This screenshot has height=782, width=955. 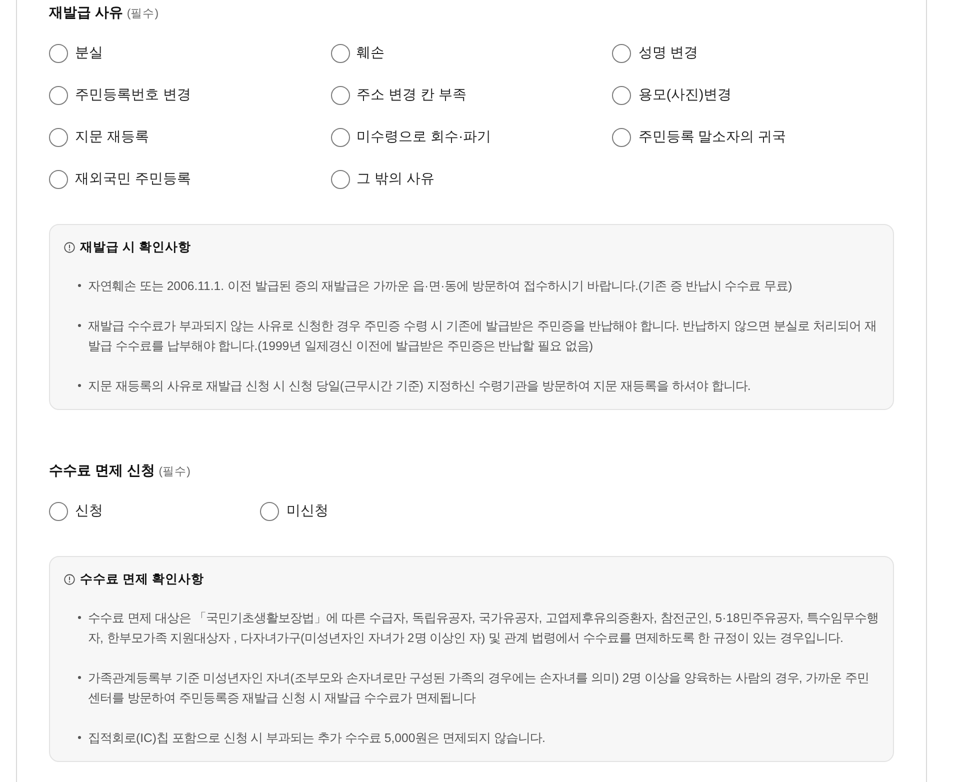 I want to click on radio-label: 재외국민 주민등록, so click(x=133, y=179).